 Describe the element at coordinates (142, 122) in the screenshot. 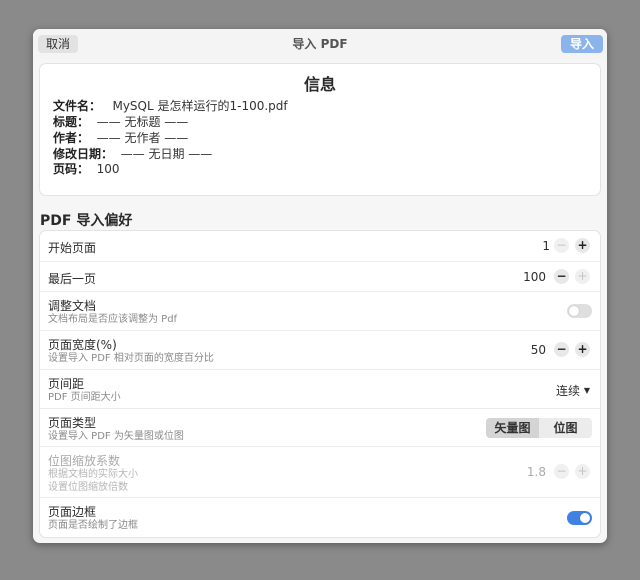

I see `title-value: —— 无标题 ——` at that location.